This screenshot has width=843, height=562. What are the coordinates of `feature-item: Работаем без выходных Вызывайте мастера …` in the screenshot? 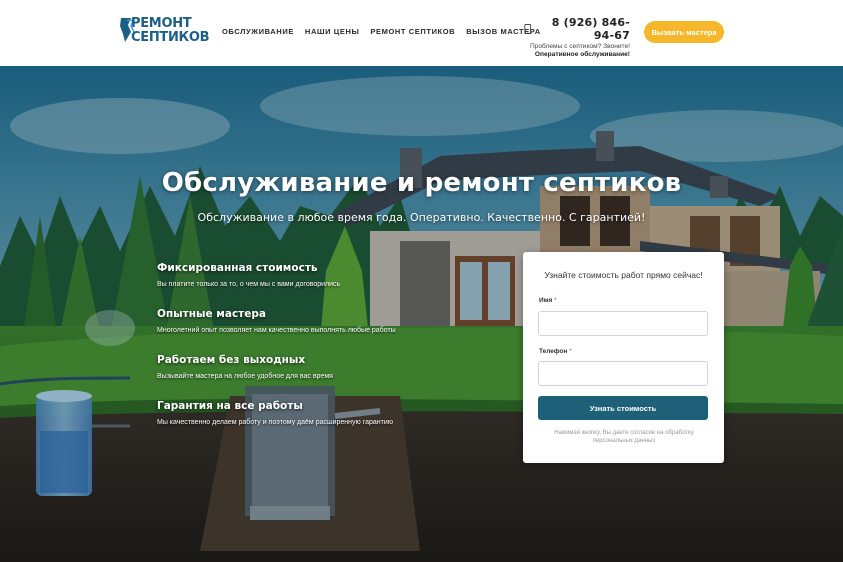 It's located at (322, 367).